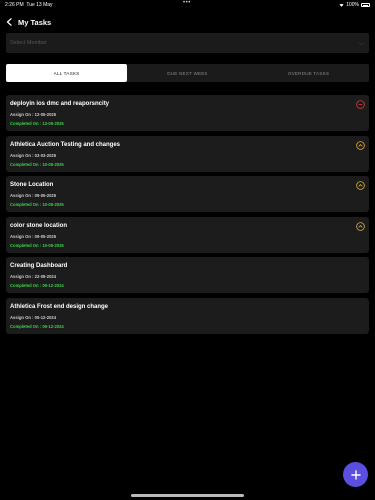 This screenshot has height=500, width=375. I want to click on task-assign-date: Assign On : 03-03-2025, so click(33, 155).